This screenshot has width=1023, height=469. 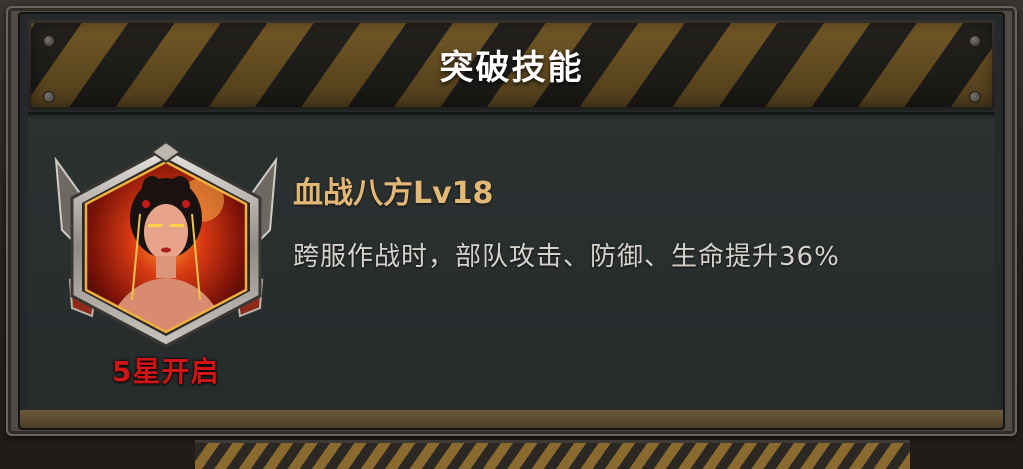 What do you see at coordinates (393, 193) in the screenshot?
I see `skill-name: 血战八方Lv18` at bounding box center [393, 193].